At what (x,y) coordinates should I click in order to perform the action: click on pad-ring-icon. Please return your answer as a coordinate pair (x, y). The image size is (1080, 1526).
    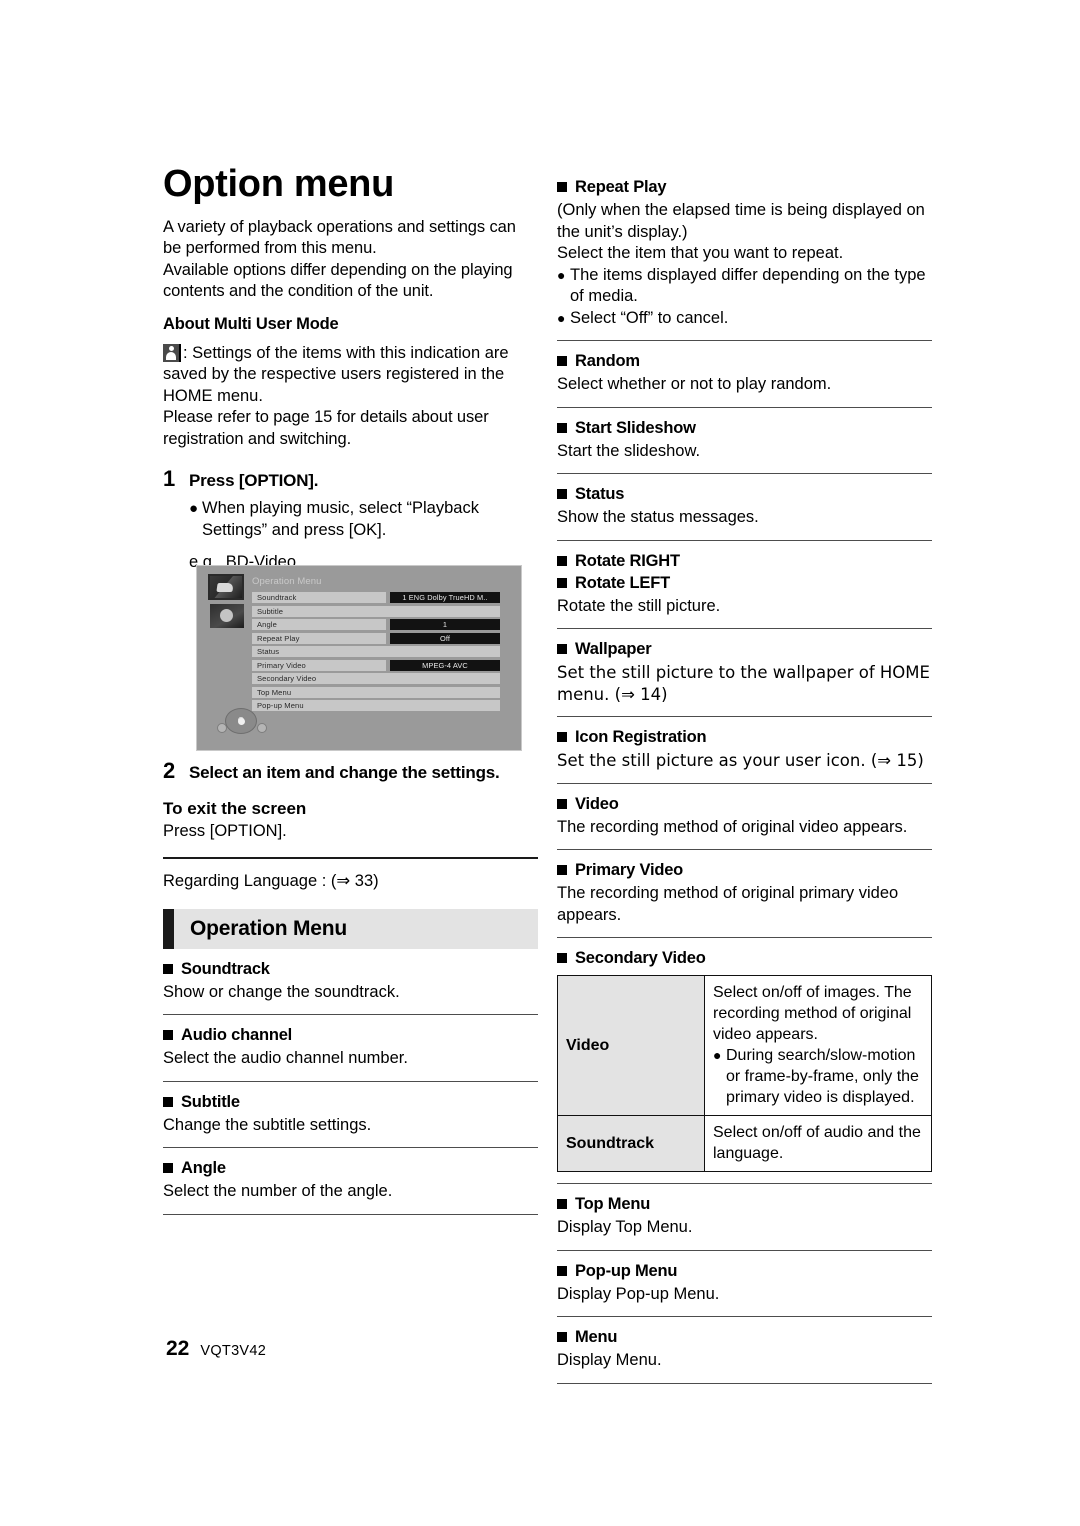
    Looking at the image, I should click on (241, 721).